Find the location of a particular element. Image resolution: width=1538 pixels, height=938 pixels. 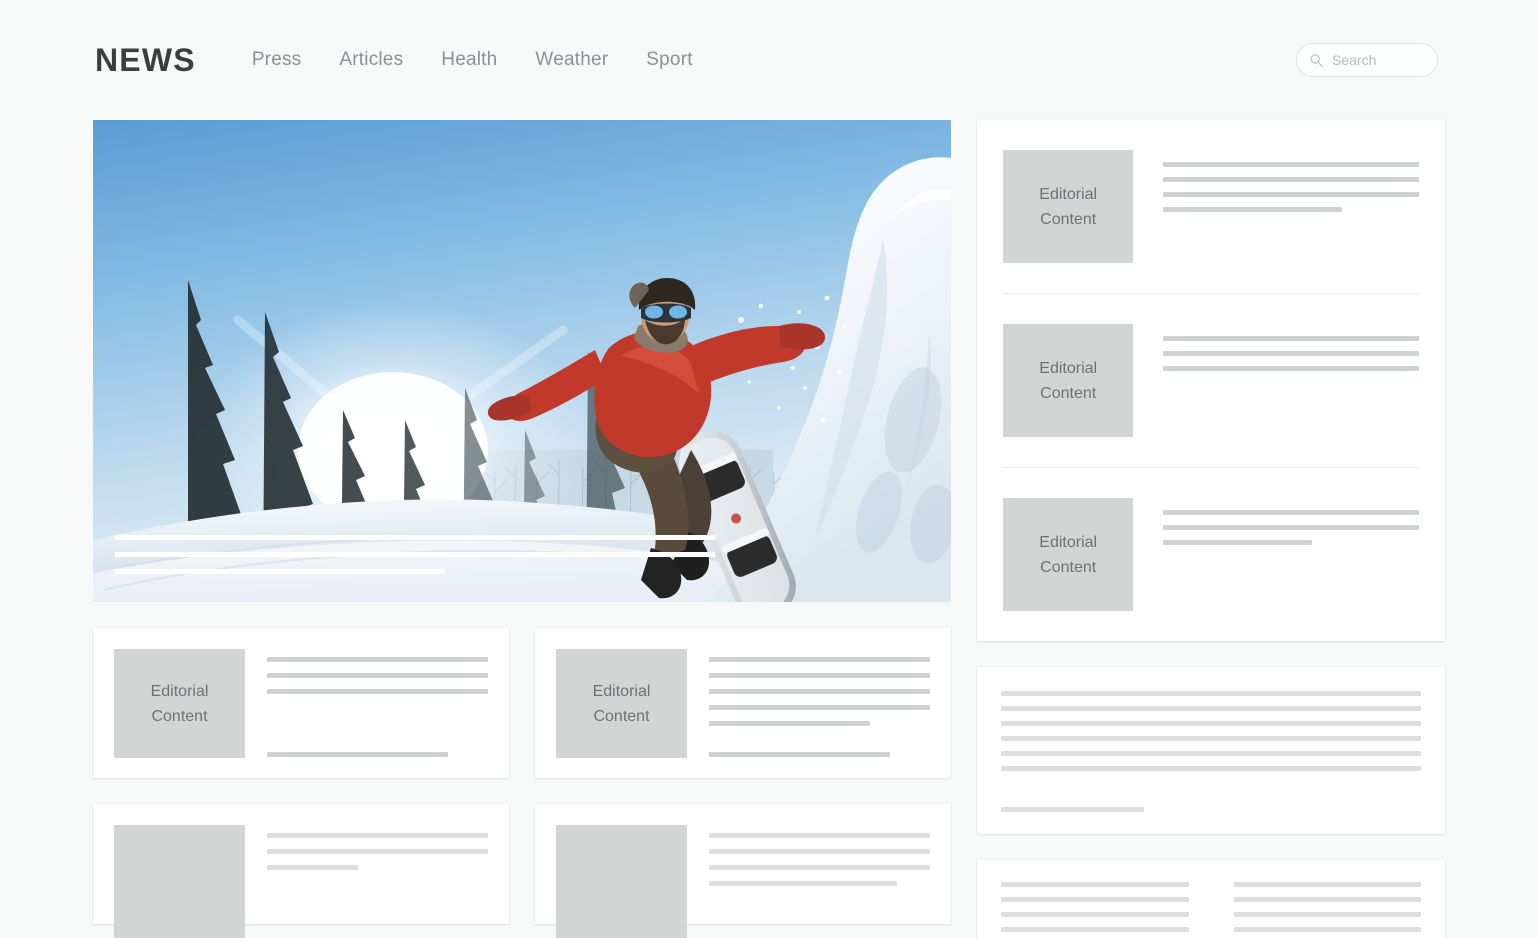

search-area is located at coordinates (1367, 60).